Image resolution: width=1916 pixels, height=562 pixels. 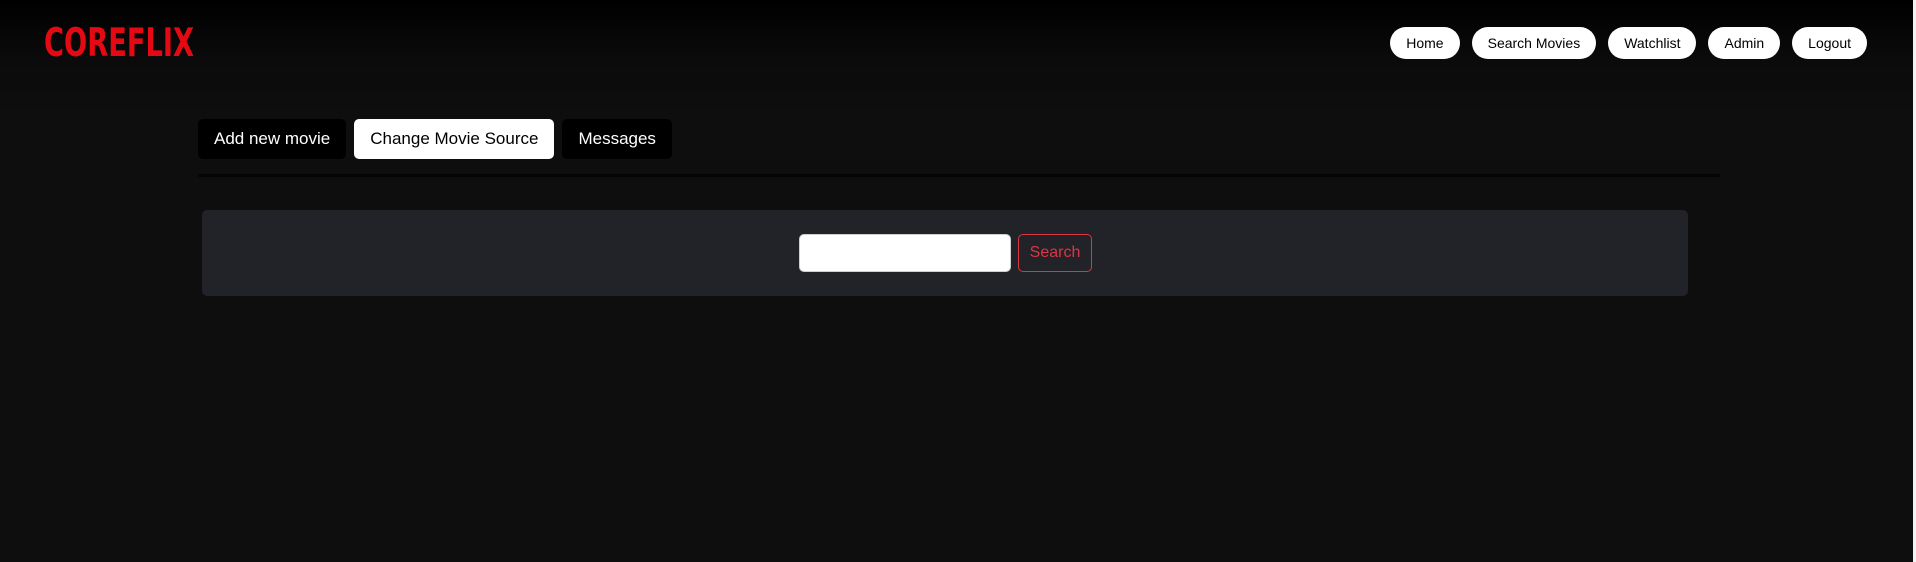 What do you see at coordinates (272, 139) in the screenshot?
I see `tab-add-new-movie: Add new movie` at bounding box center [272, 139].